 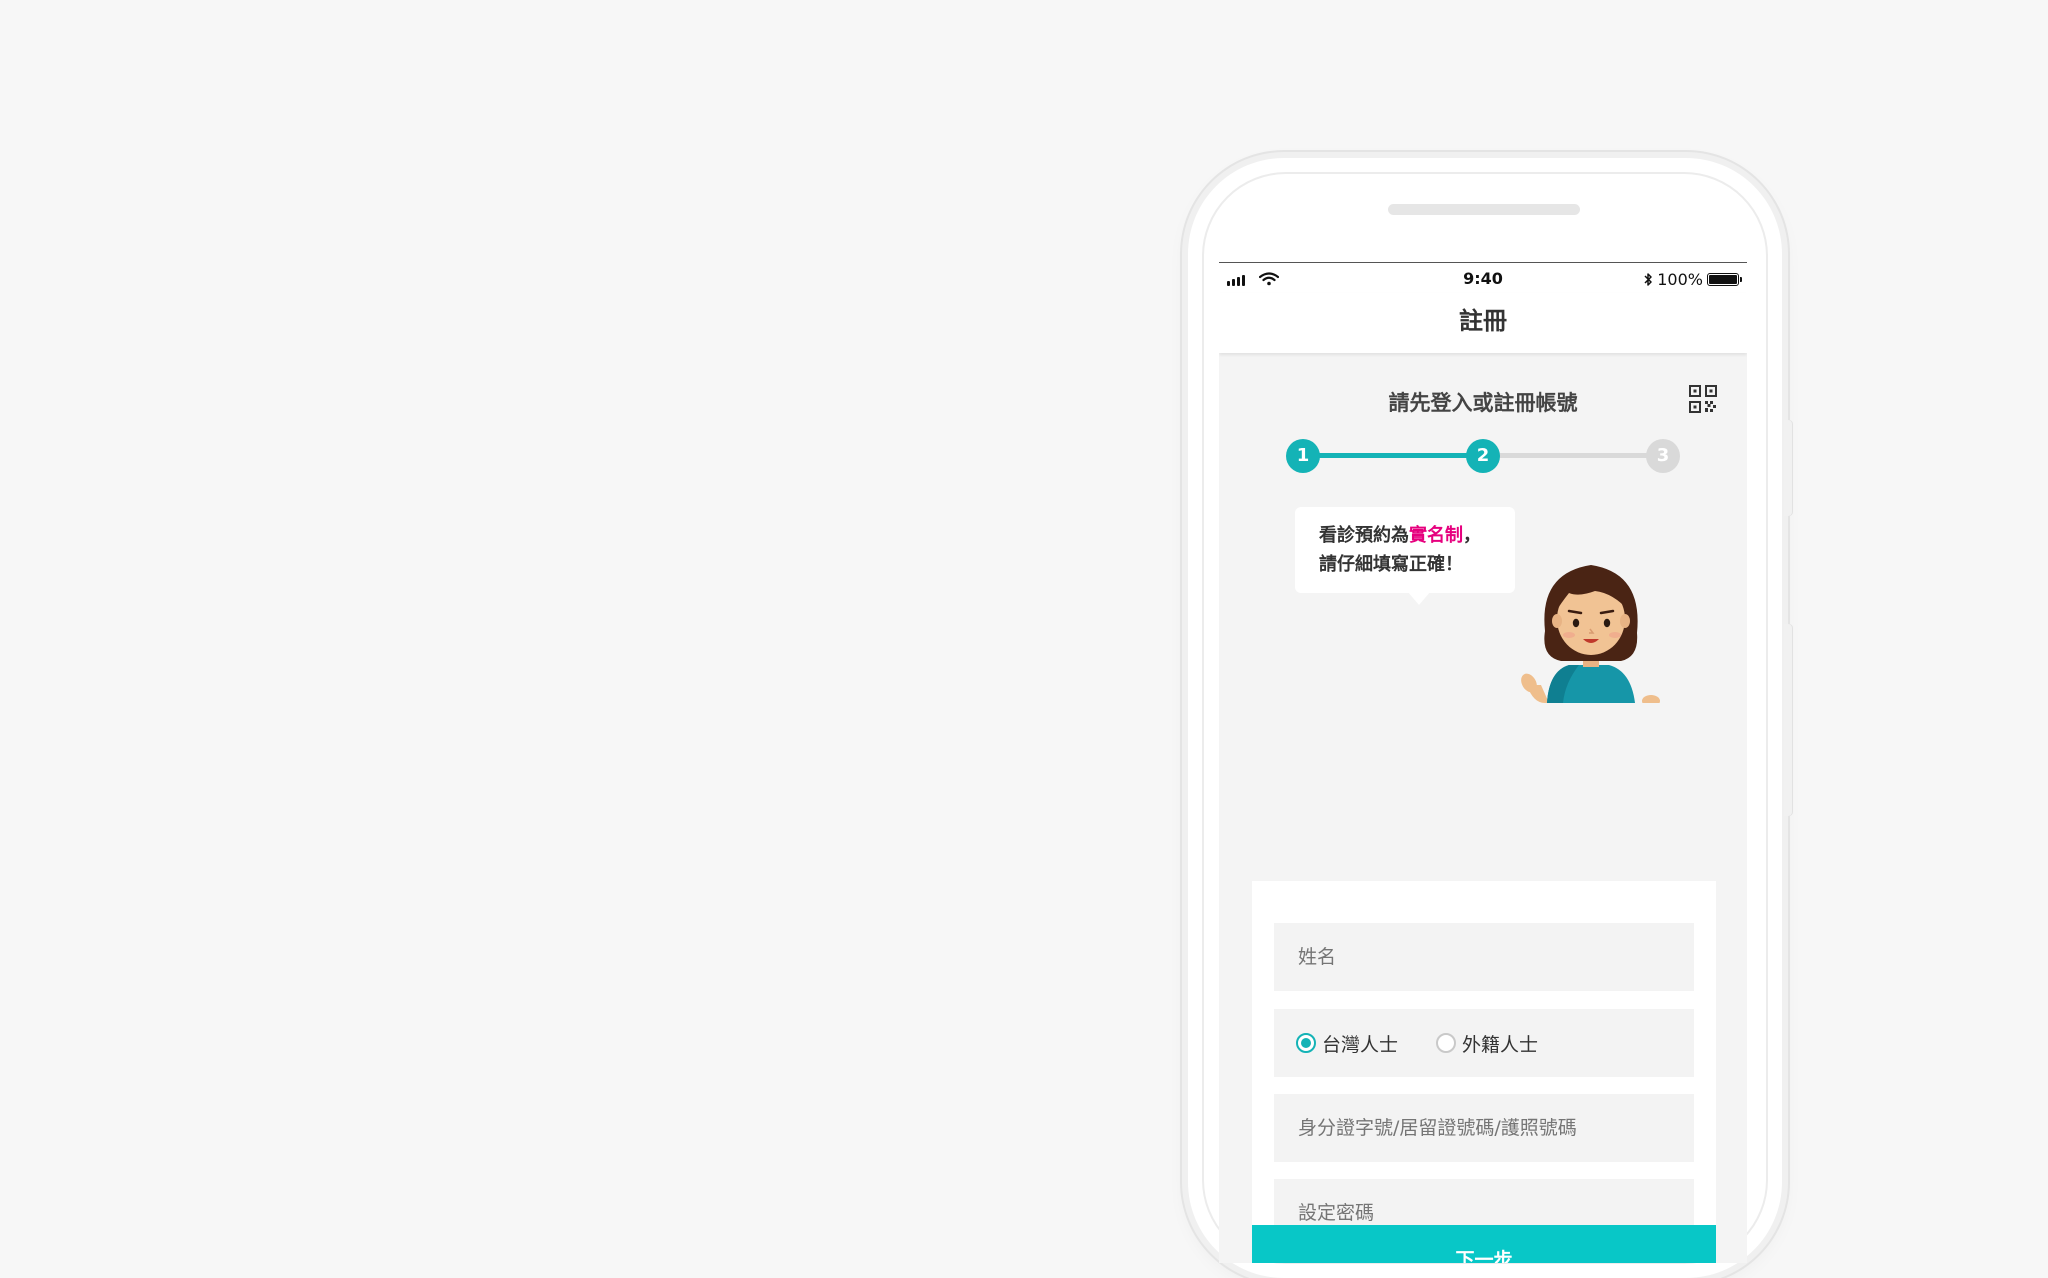 I want to click on step-1: 1, so click(x=1303, y=456).